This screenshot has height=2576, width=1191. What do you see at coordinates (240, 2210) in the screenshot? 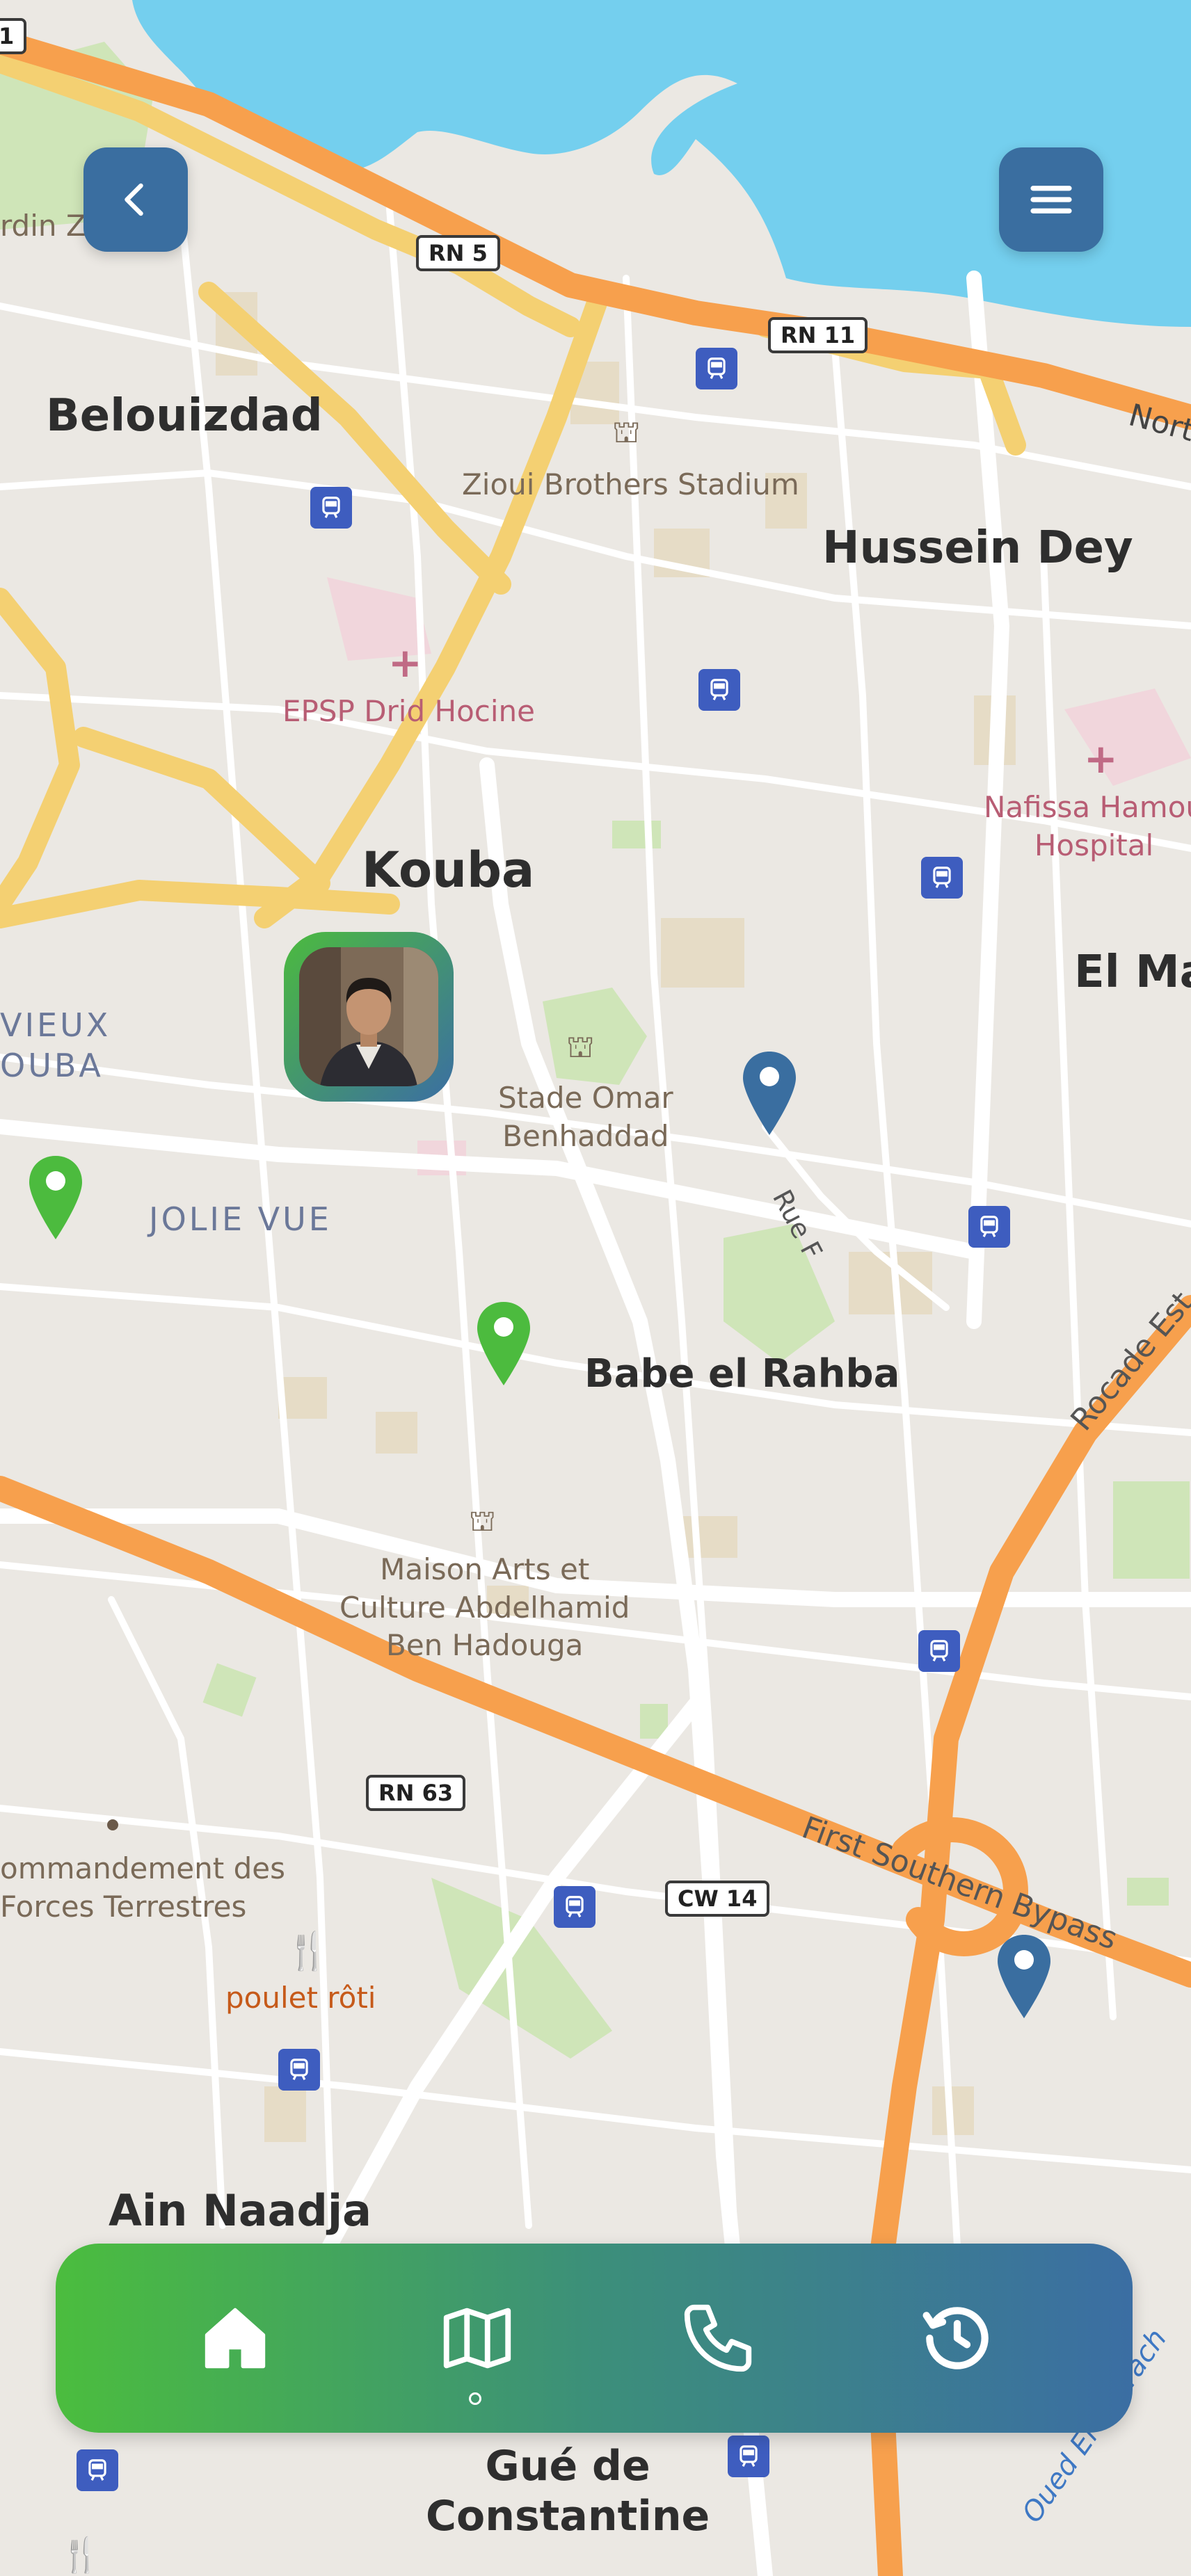
I see `place-label-ain-naadja: Ain Naadja` at bounding box center [240, 2210].